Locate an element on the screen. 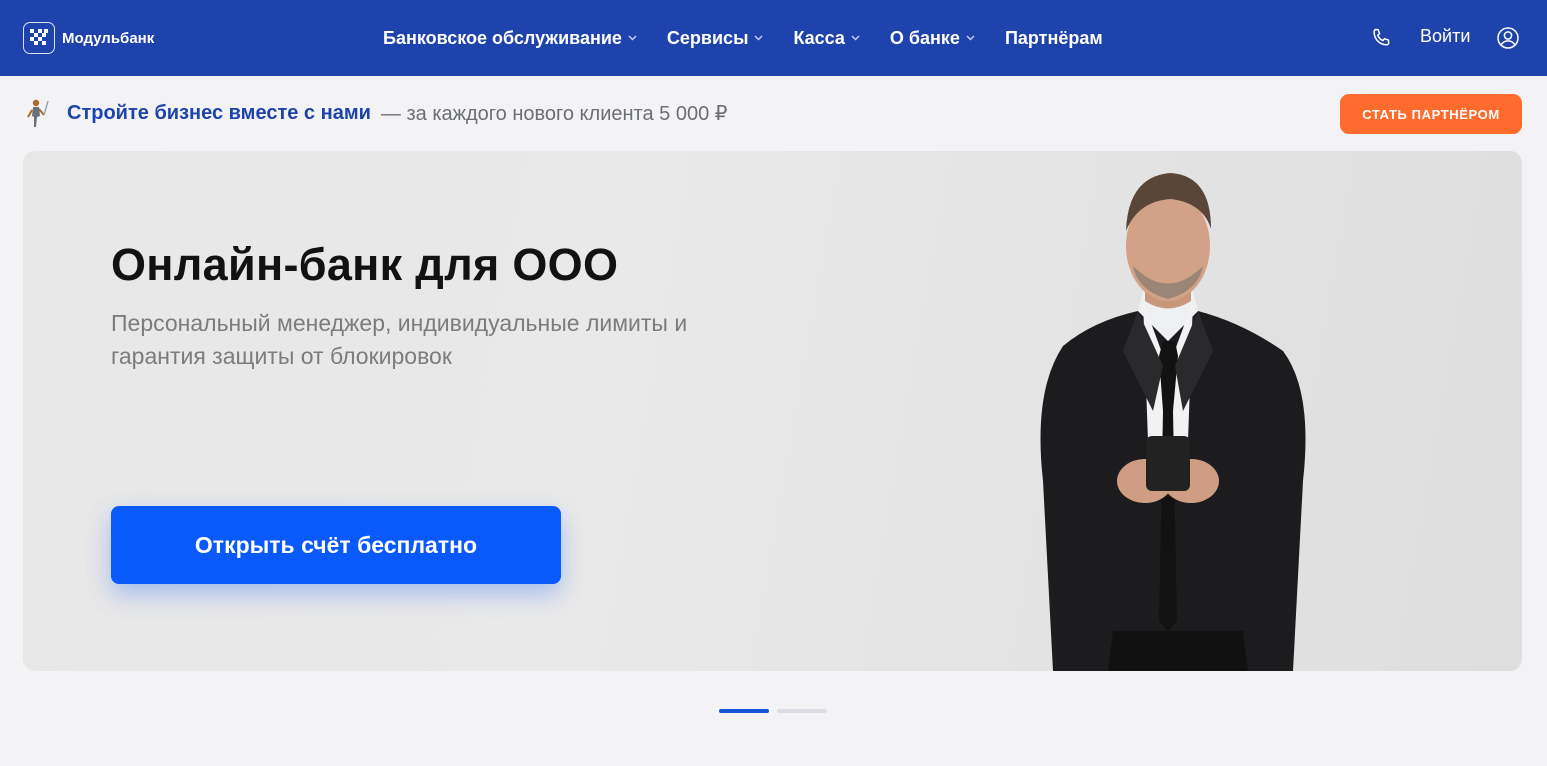  logo-icon is located at coordinates (39, 38).